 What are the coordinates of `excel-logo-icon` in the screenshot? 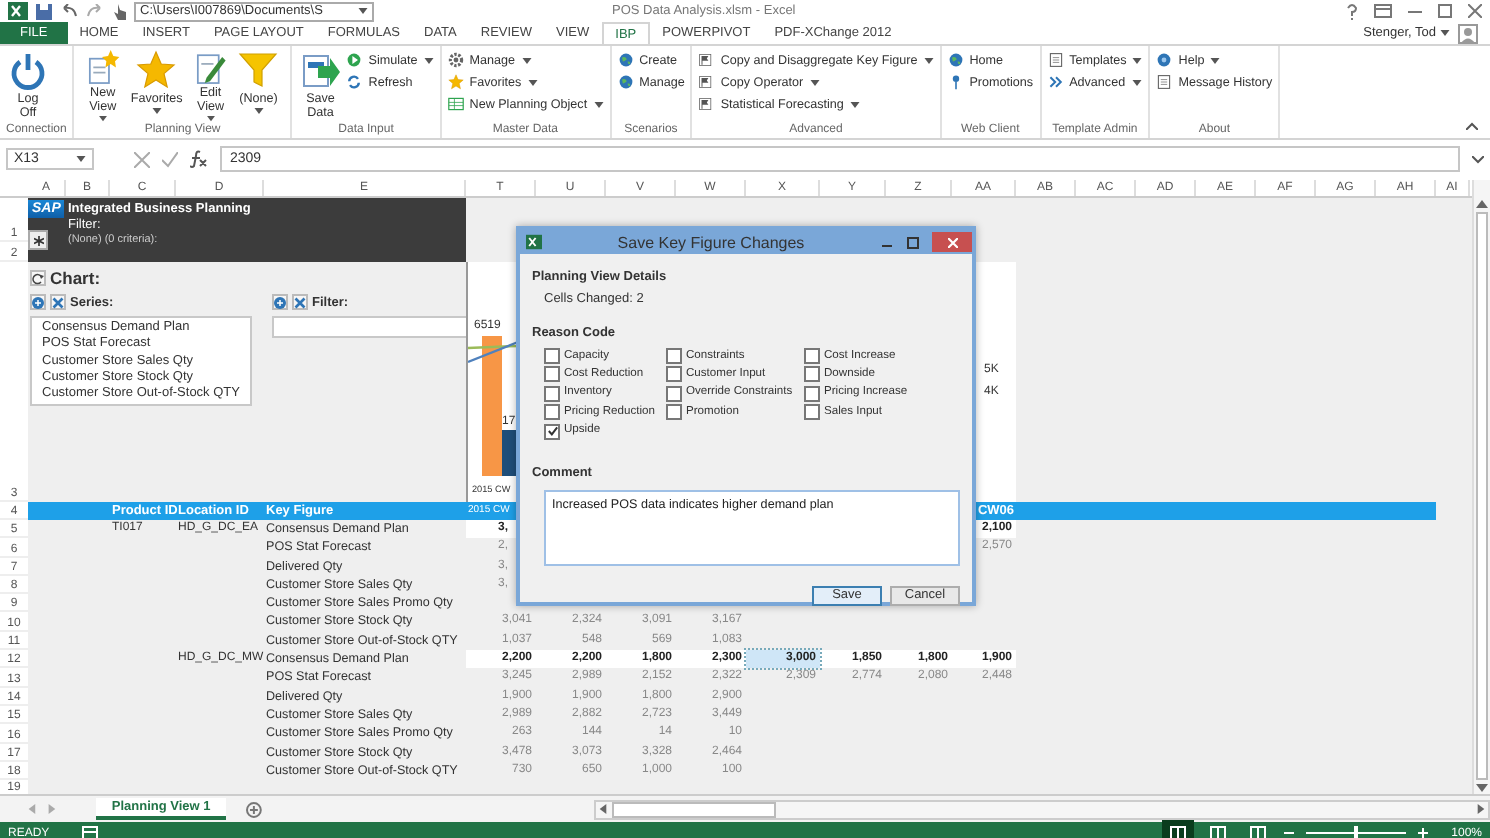 It's located at (534, 242).